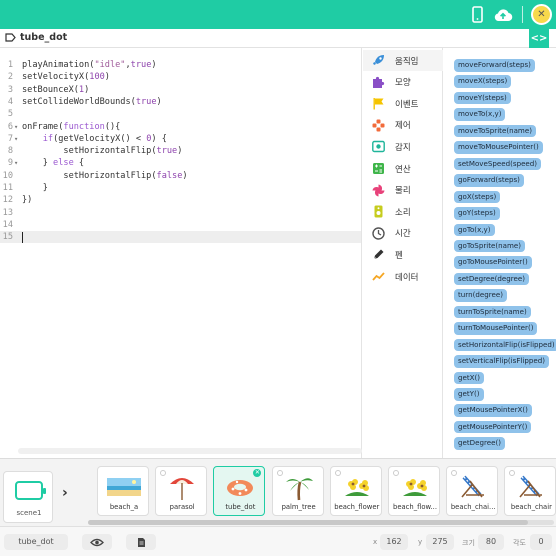  I want to click on top-bar: ✕, so click(278, 14).